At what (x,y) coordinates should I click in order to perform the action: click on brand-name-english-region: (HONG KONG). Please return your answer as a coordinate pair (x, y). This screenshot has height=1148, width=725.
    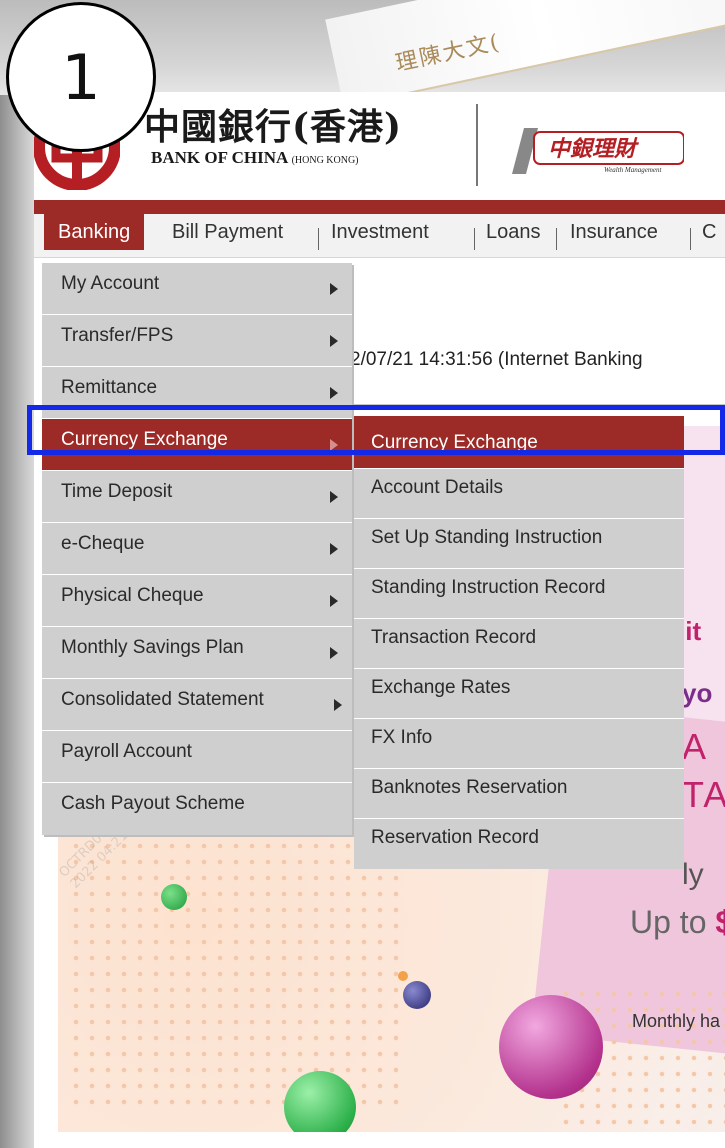
    Looking at the image, I should click on (325, 160).